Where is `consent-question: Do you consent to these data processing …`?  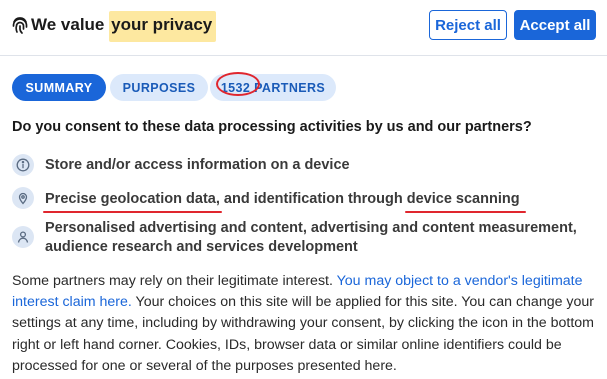
consent-question: Do you consent to these data processing … is located at coordinates (272, 127).